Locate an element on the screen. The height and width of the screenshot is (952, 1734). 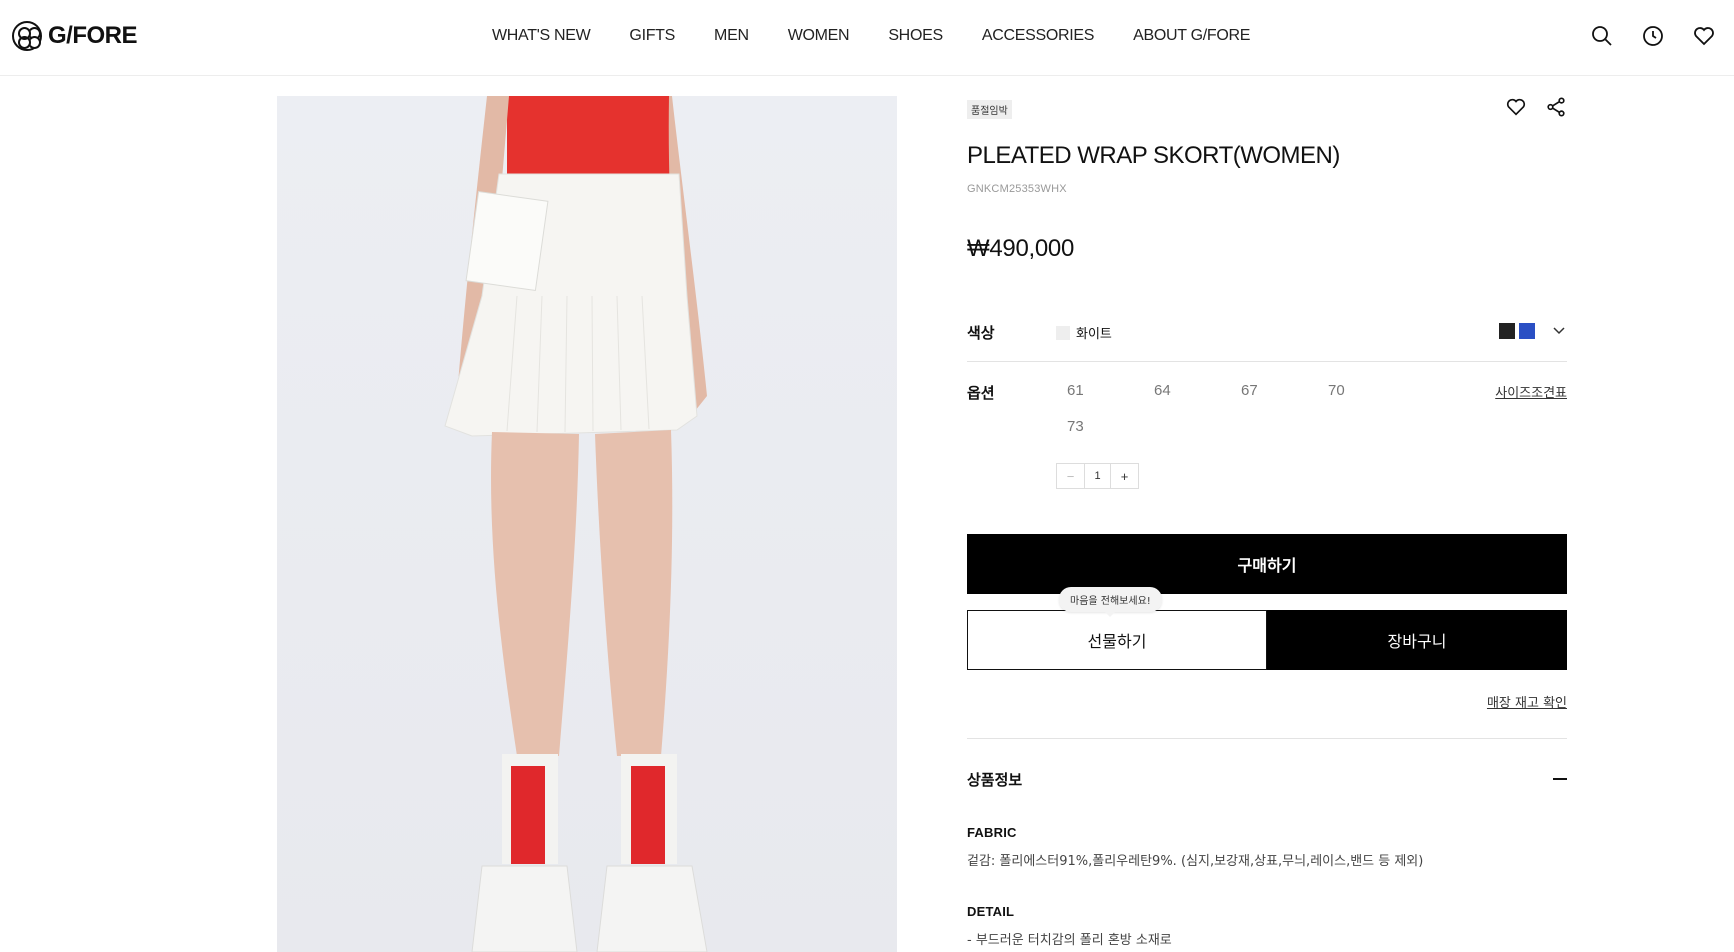
nav-item-whats-new: WHAT'S NEW is located at coordinates (541, 36).